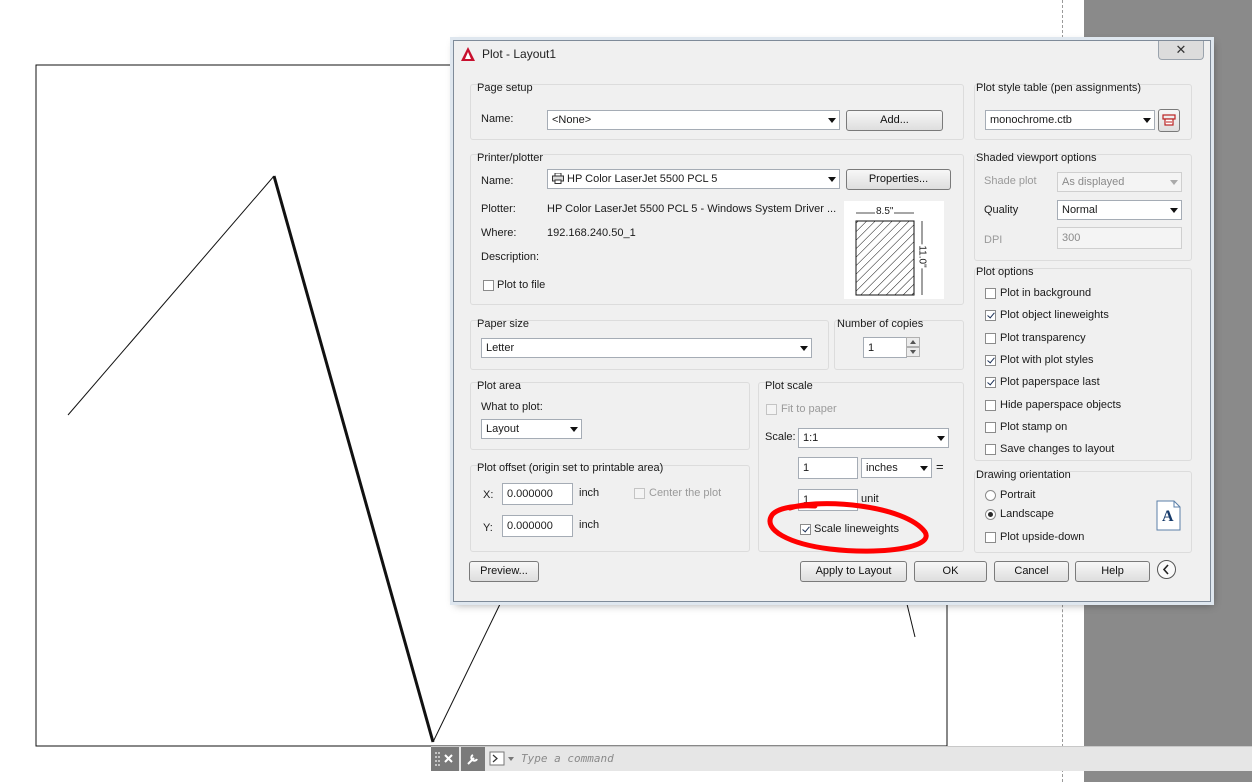  I want to click on page-setup-name-select: <None>, so click(693, 120).